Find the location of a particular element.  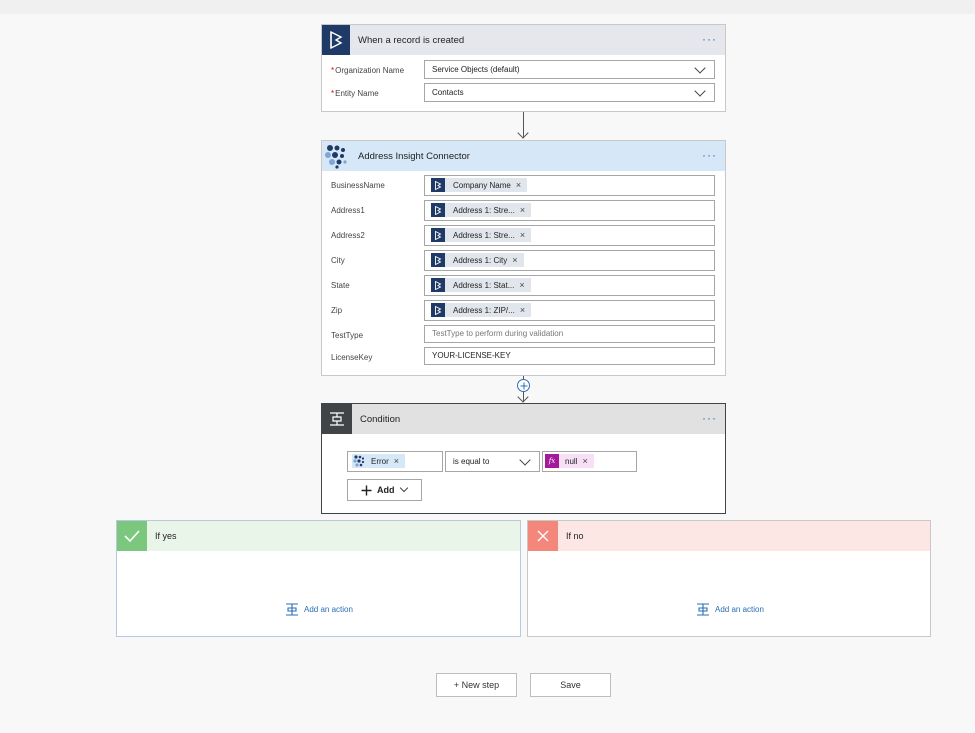

null-expression-token: fx null × is located at coordinates (569, 461).